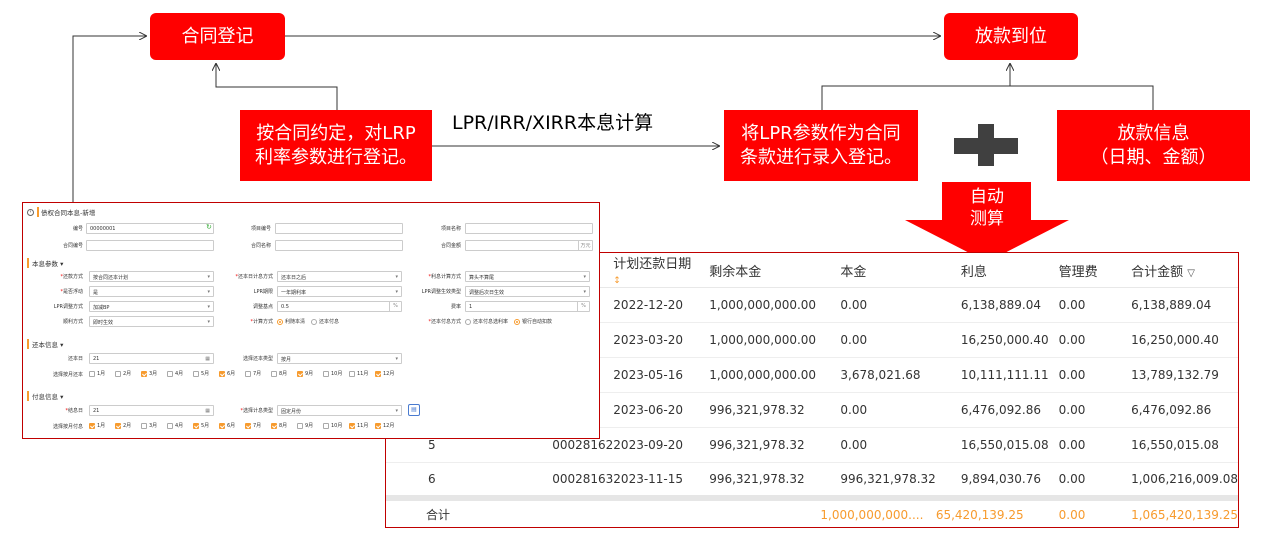 This screenshot has height=541, width=1267. What do you see at coordinates (1178, 270) in the screenshot?
I see `col-header-total: 合计金额 ▽` at bounding box center [1178, 270].